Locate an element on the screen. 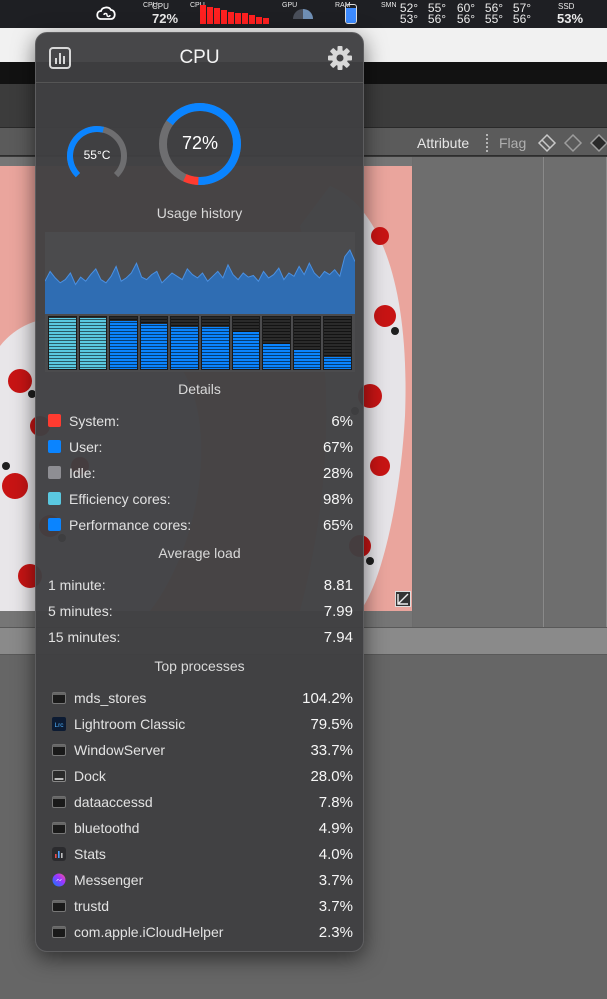 Image resolution: width=607 pixels, height=999 pixels. process-cpu-value: 2.3% is located at coordinates (335, 932).